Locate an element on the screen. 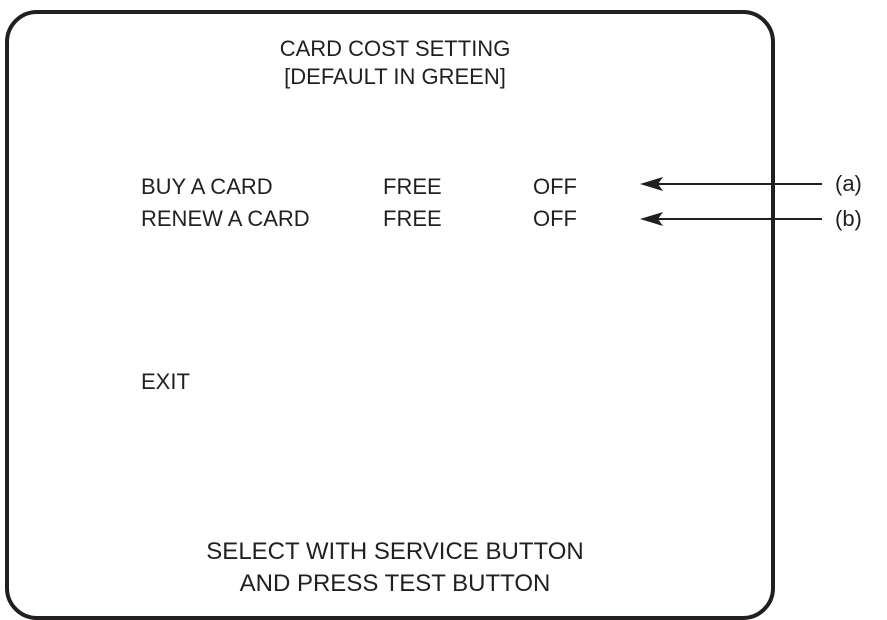 Image resolution: width=887 pixels, height=620 pixels. callout-arrows is located at coordinates (731, 201).